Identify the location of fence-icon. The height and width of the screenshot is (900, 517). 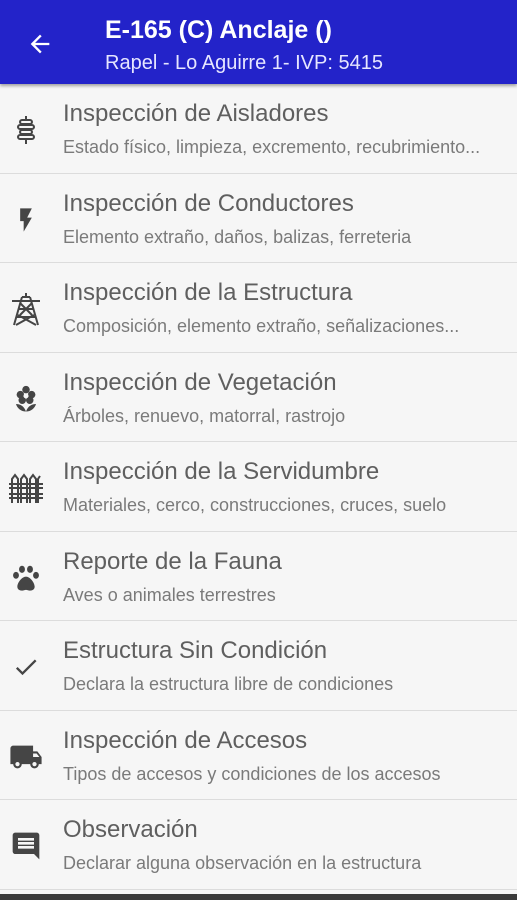
(26, 488).